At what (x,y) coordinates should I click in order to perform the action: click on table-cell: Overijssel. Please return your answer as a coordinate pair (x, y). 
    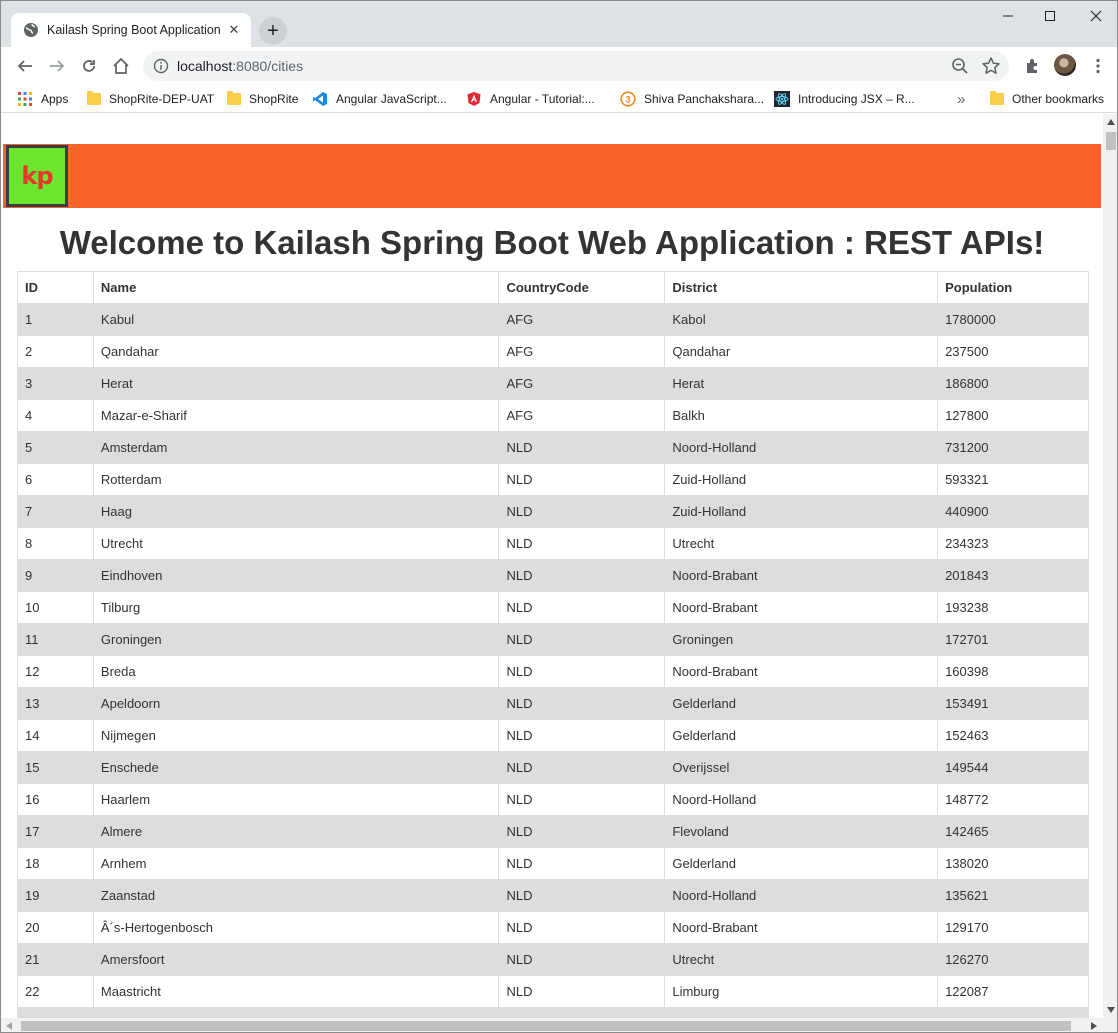
    Looking at the image, I should click on (801, 767).